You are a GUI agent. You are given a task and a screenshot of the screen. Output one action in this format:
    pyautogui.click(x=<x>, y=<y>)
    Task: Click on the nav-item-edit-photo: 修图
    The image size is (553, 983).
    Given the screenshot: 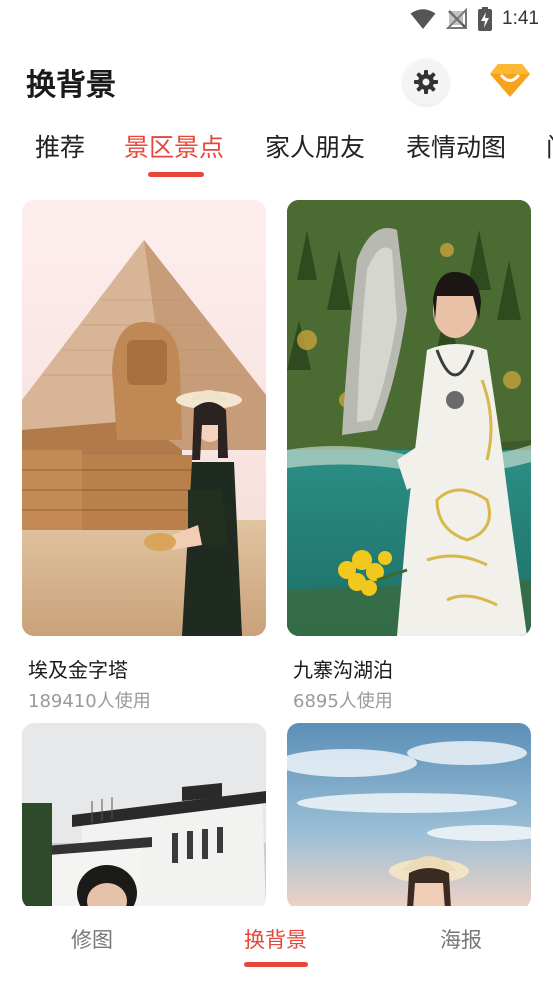 What is the action you would take?
    pyautogui.click(x=92, y=939)
    